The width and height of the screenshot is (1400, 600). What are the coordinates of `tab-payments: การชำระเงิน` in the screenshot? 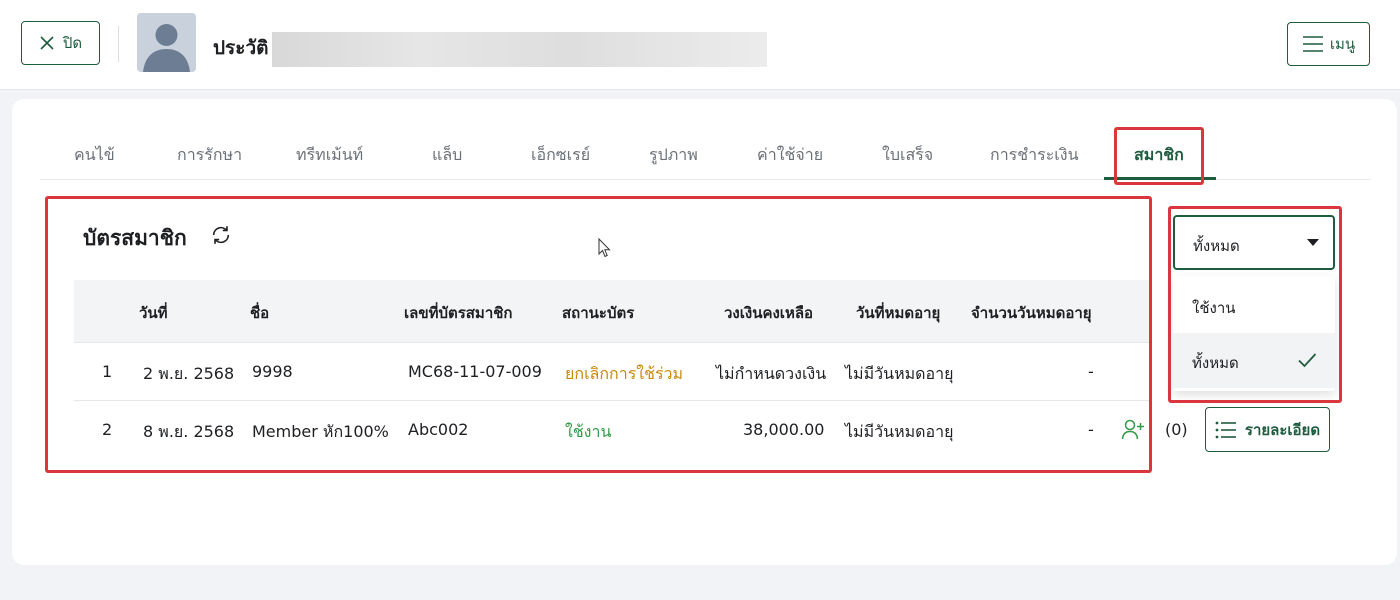 It's located at (1034, 155).